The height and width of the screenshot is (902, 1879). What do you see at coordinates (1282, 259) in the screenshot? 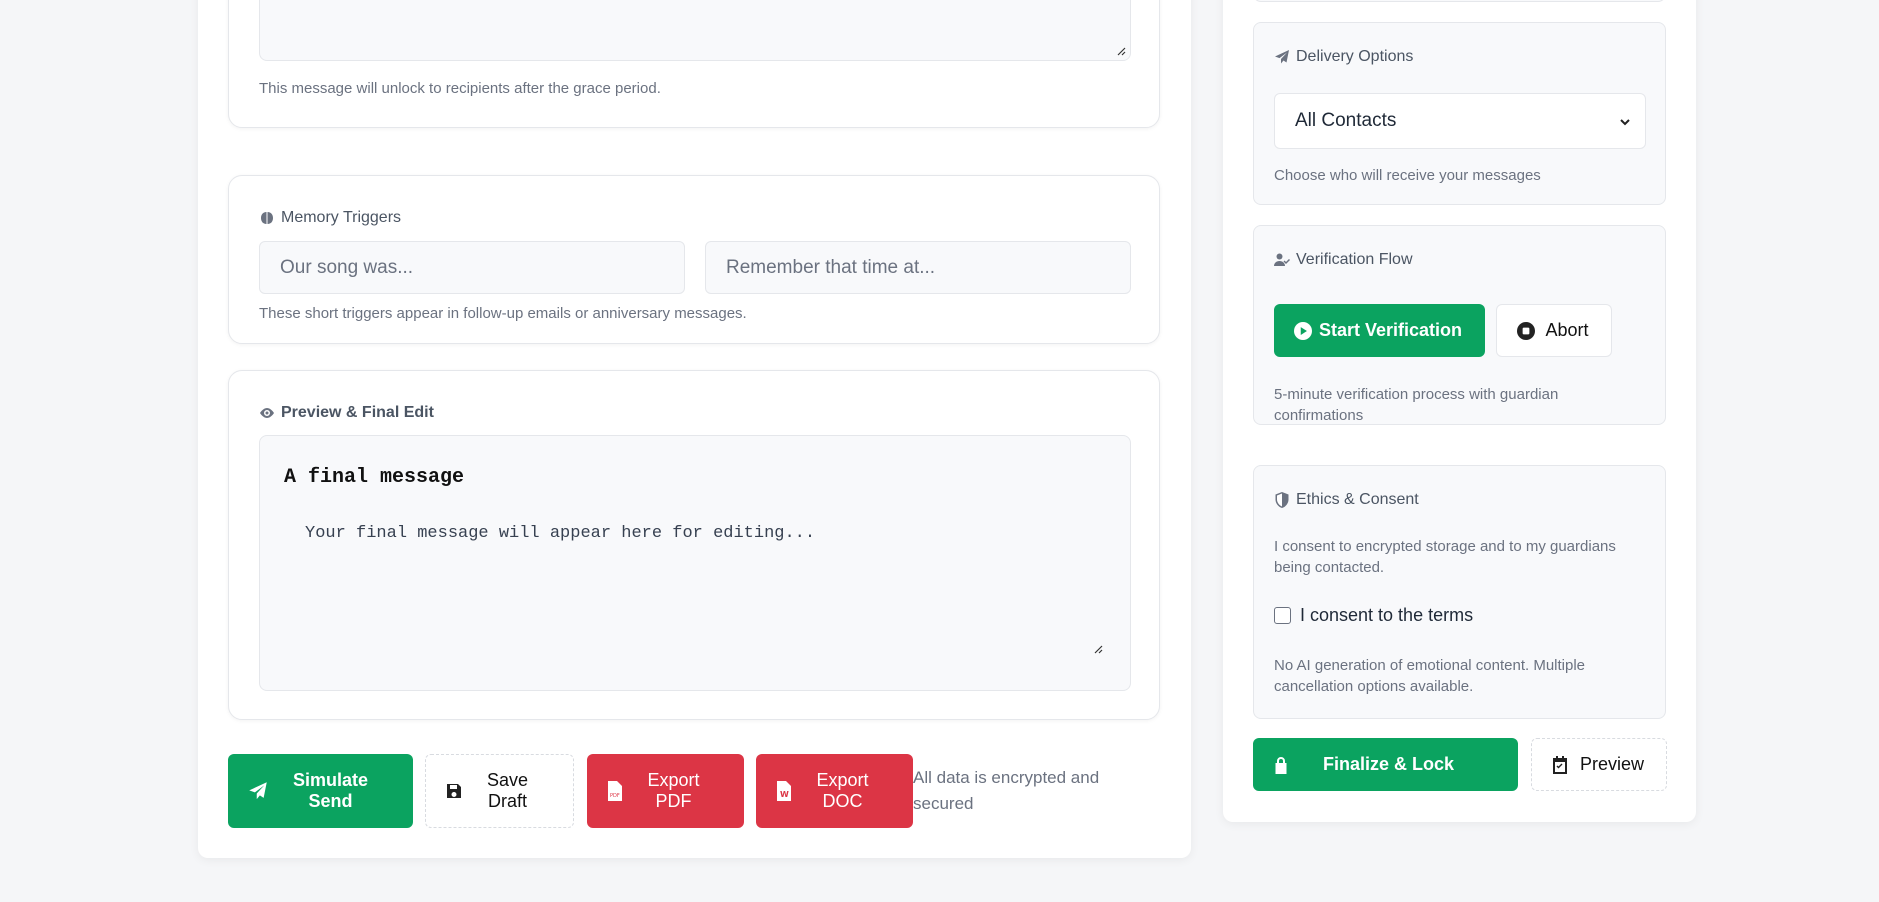
I see `user-check-icon` at bounding box center [1282, 259].